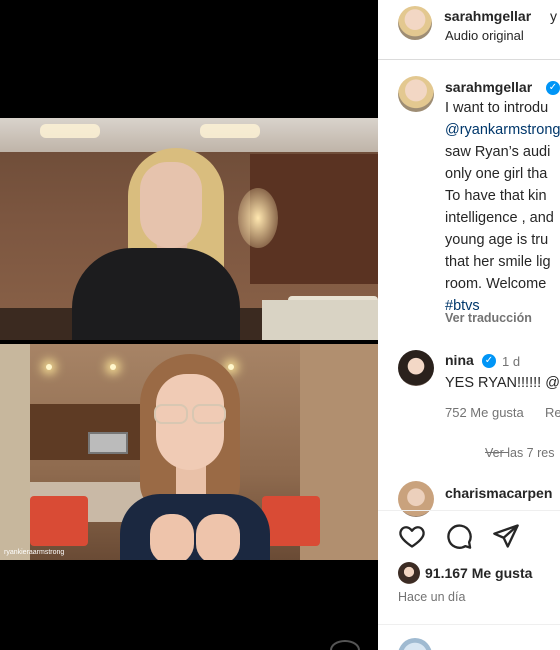  What do you see at coordinates (519, 453) in the screenshot?
I see `view-replies-button: Ver las 7 res` at bounding box center [519, 453].